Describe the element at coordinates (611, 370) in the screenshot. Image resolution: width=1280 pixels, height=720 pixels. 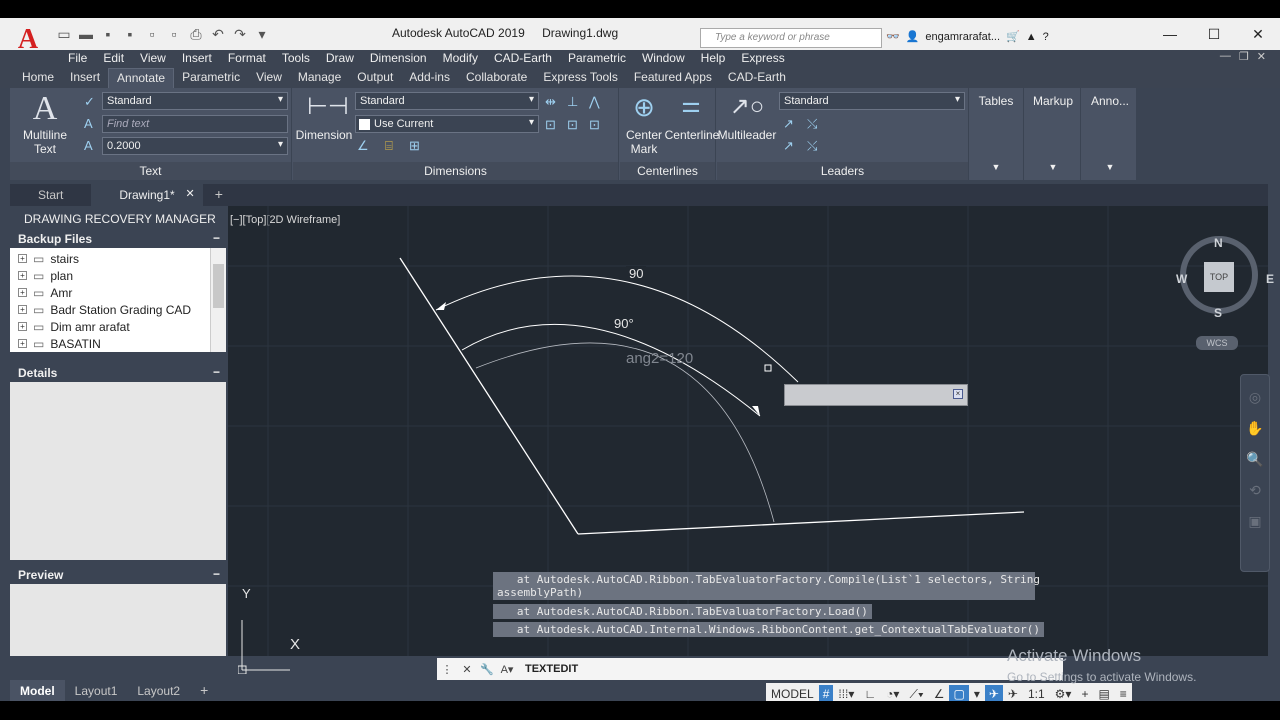
I see `dimension-arc-inner` at that location.